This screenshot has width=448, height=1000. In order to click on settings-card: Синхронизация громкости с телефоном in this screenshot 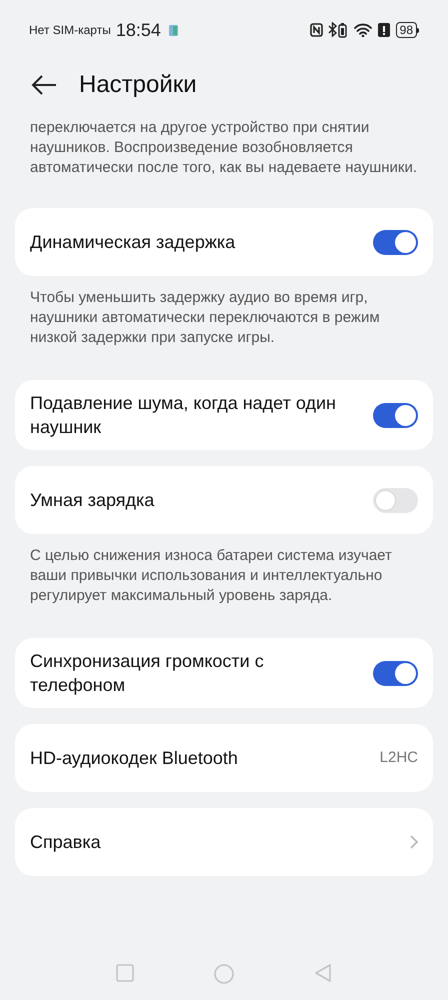, I will do `click(224, 673)`.